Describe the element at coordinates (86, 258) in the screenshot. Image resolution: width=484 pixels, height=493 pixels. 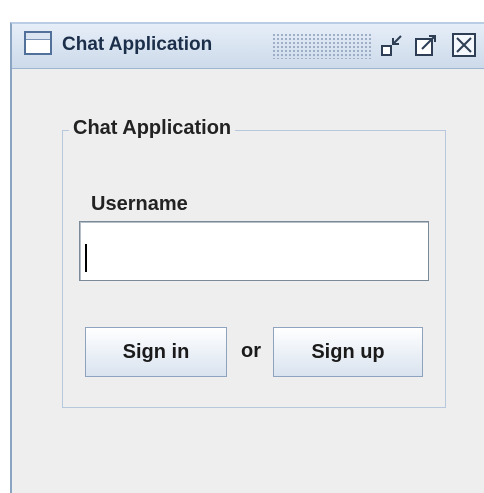
I see `text-caret` at that location.